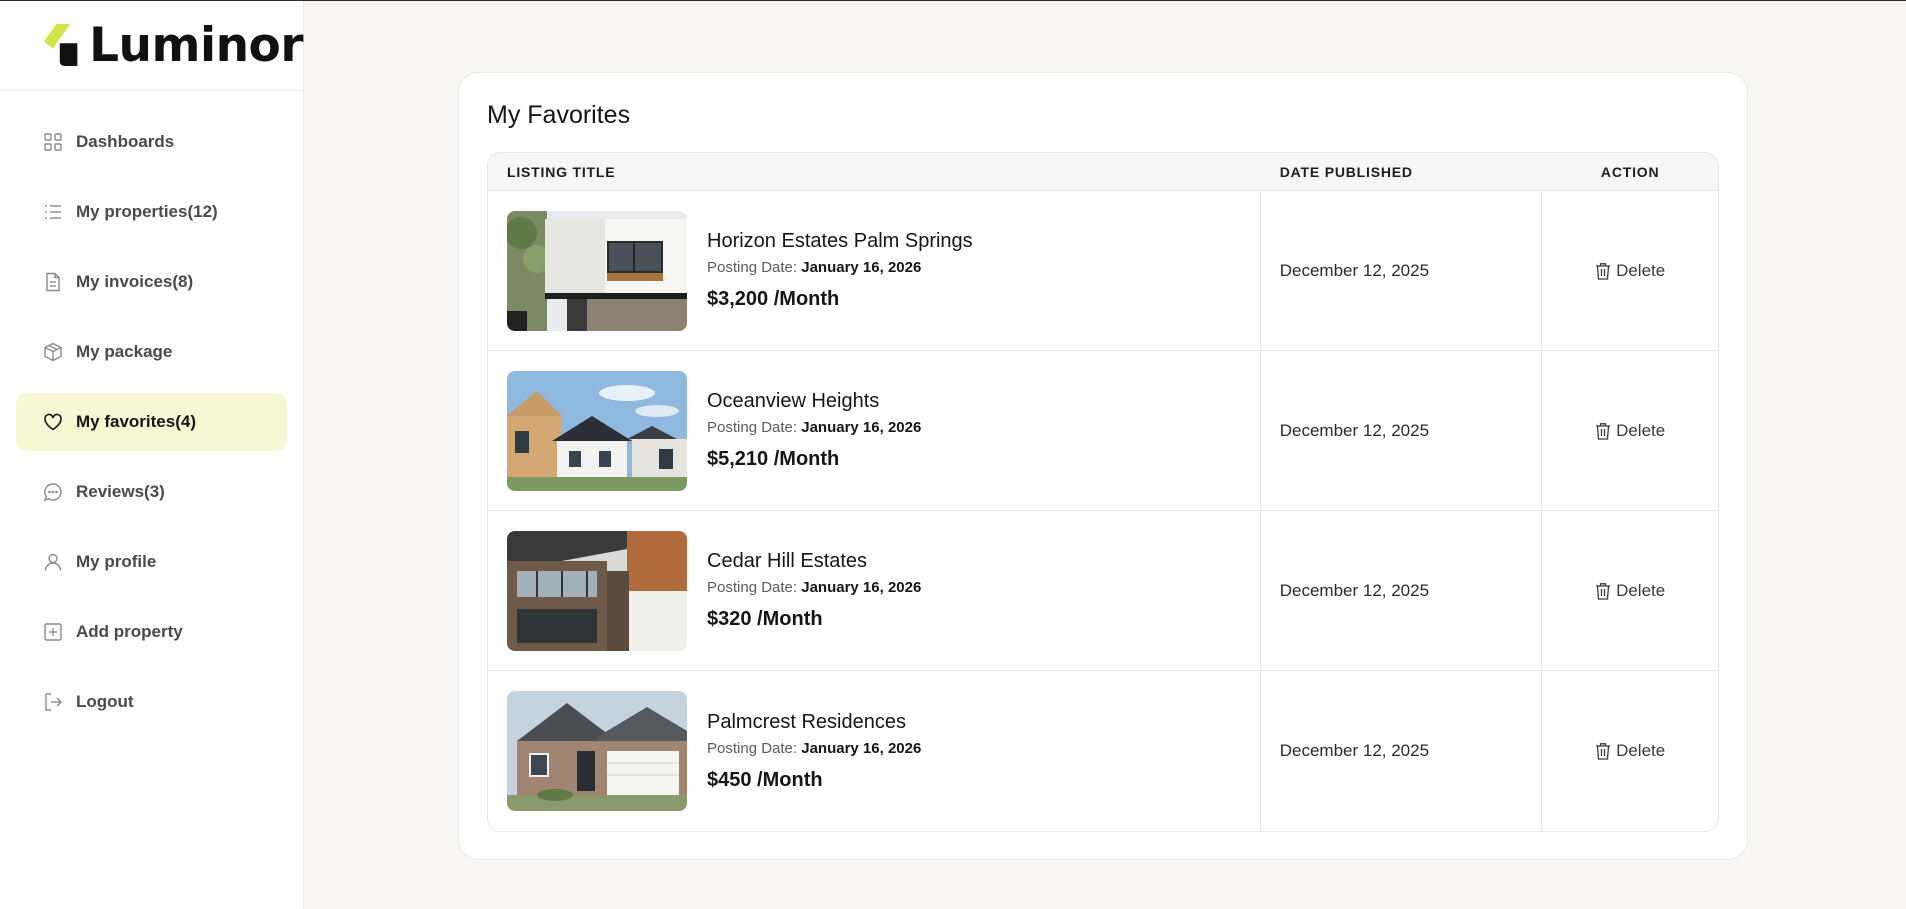 Image resolution: width=1906 pixels, height=909 pixels. Describe the element at coordinates (561, 171) in the screenshot. I see `column-header-listing-title: LISTING TITLE` at that location.